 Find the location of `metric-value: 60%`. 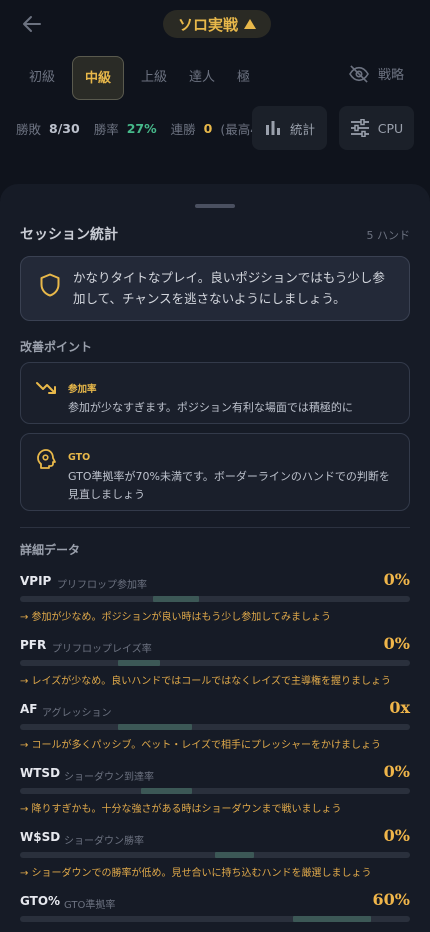

metric-value: 60% is located at coordinates (391, 899).